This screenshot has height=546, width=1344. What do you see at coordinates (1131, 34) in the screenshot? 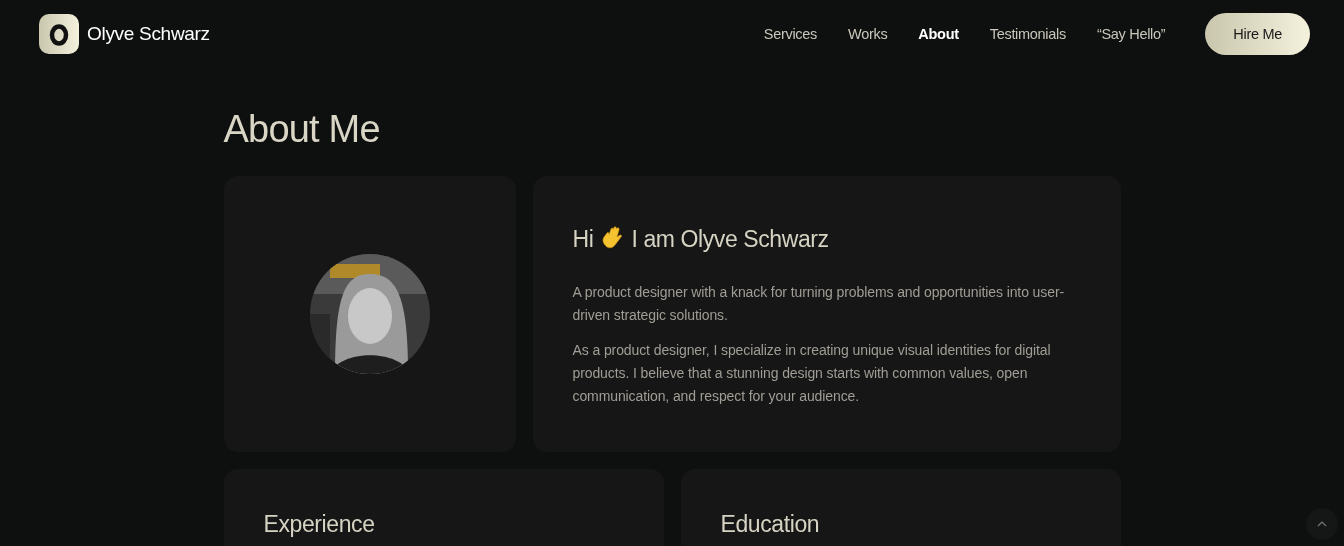
I see `nav-link: “Say Hello”` at bounding box center [1131, 34].